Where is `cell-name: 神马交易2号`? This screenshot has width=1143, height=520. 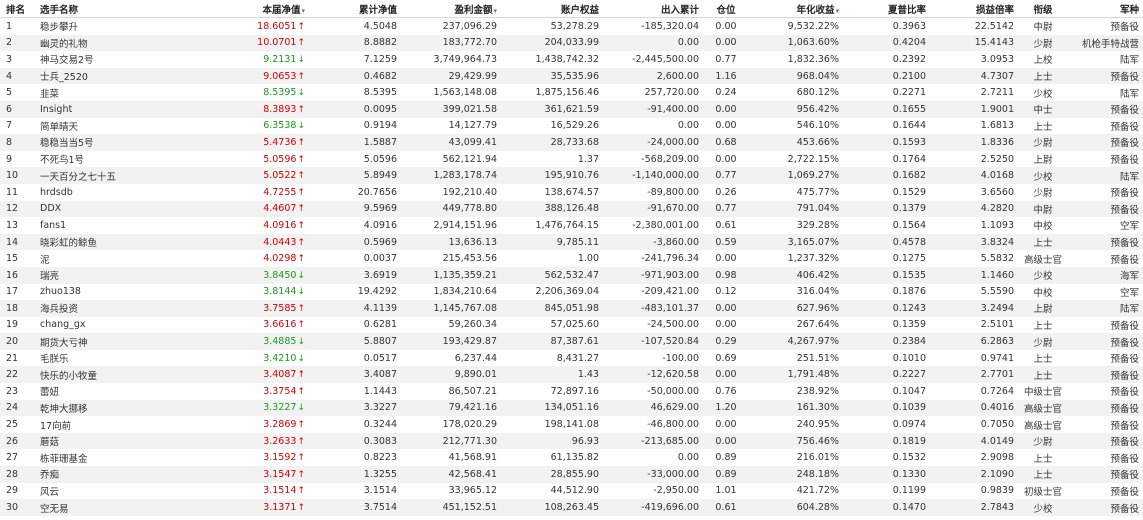
cell-name: 神马交易2号 is located at coordinates (100, 59).